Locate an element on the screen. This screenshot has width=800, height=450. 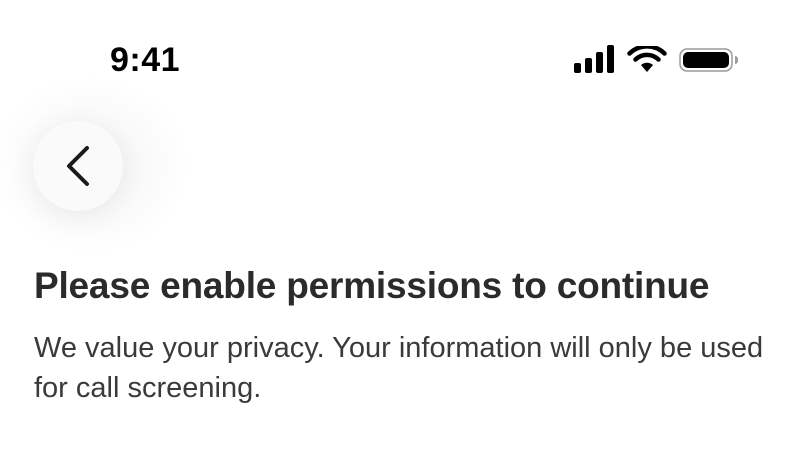
status-icons is located at coordinates (659, 60).